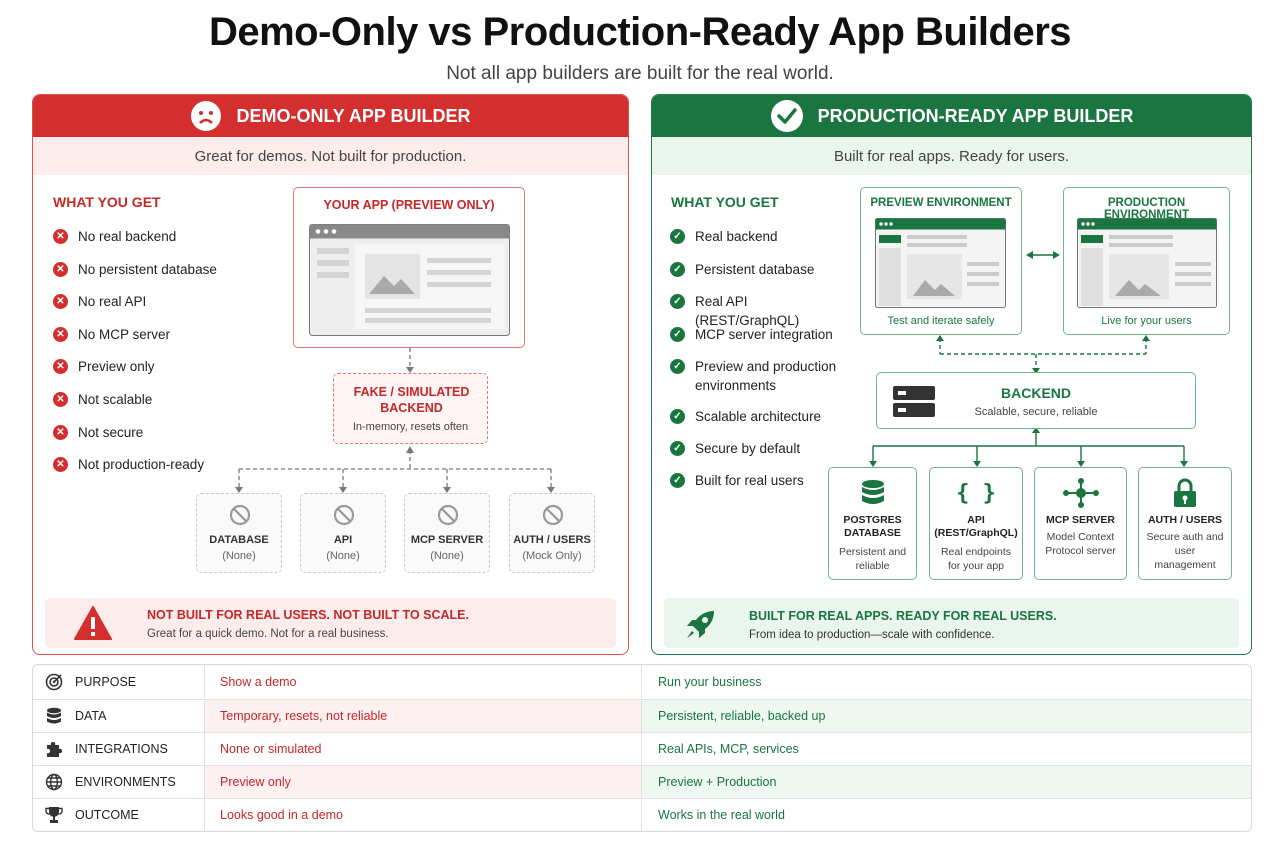 The width and height of the screenshot is (1280, 853). I want to click on comparison-label: DATA, so click(91, 716).